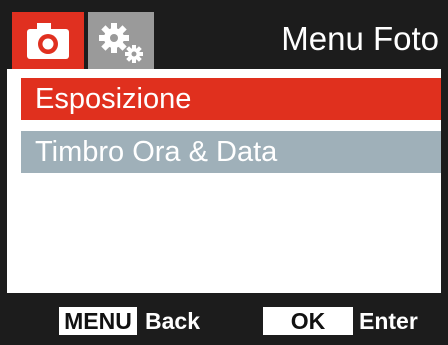 Image resolution: width=448 pixels, height=345 pixels. I want to click on tab-photo, so click(48, 41).